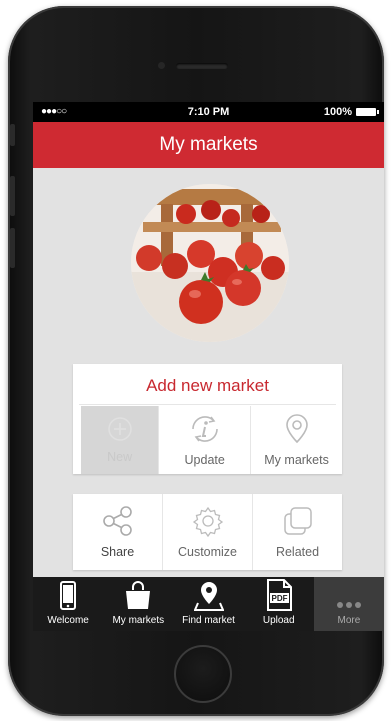  Describe the element at coordinates (117, 521) in the screenshot. I see `share-icon` at that location.